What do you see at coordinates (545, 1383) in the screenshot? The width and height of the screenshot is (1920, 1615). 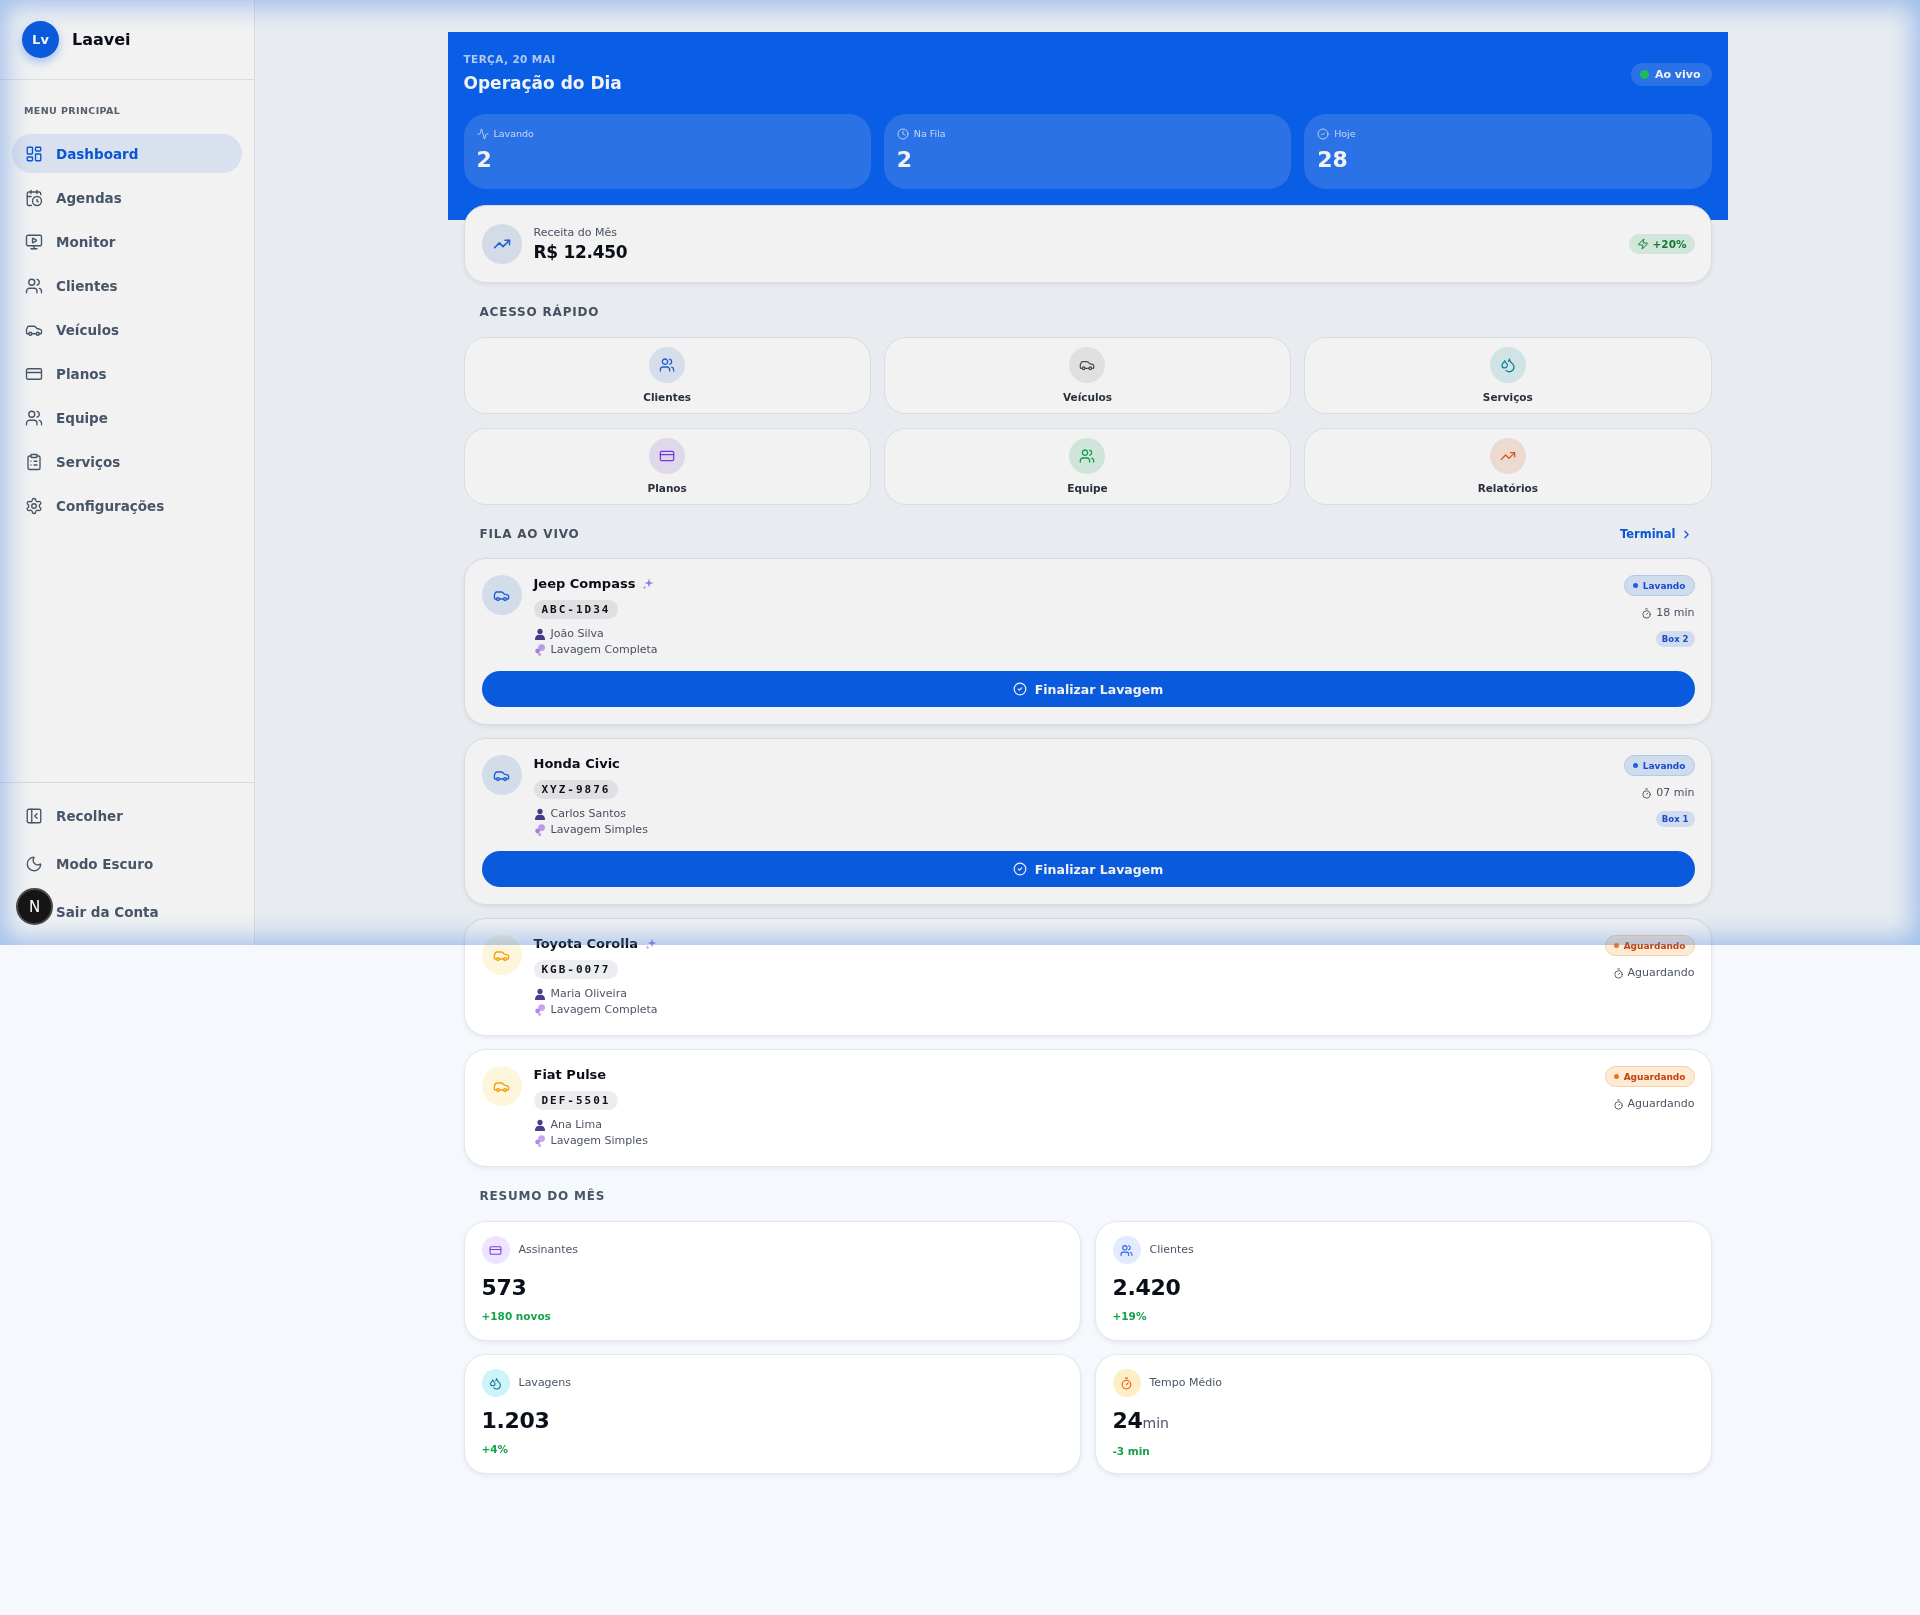 I see `summary-label: Lavagens` at bounding box center [545, 1383].